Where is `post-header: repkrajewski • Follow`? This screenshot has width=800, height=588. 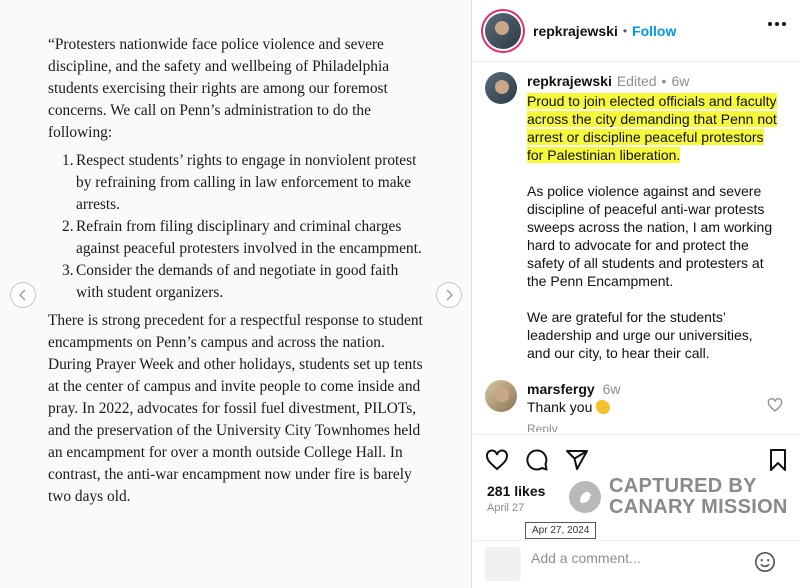 post-header: repkrajewski • Follow is located at coordinates (636, 31).